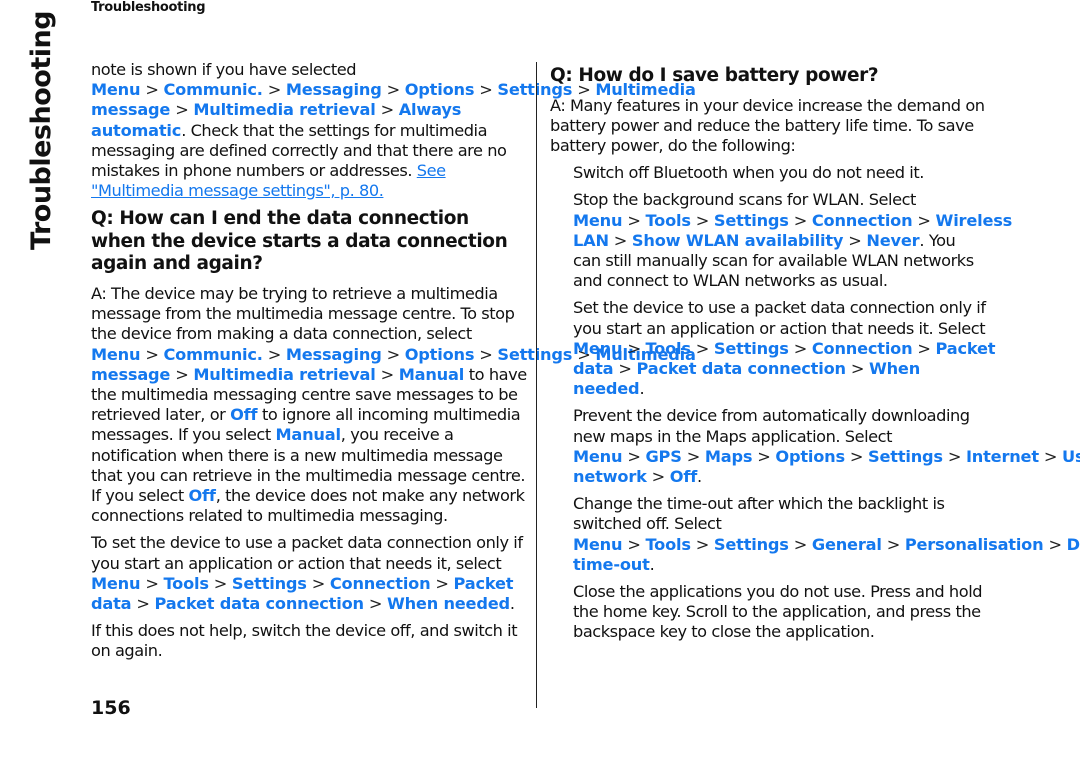  What do you see at coordinates (448, 603) in the screenshot?
I see `menu-item-link: When needed` at bounding box center [448, 603].